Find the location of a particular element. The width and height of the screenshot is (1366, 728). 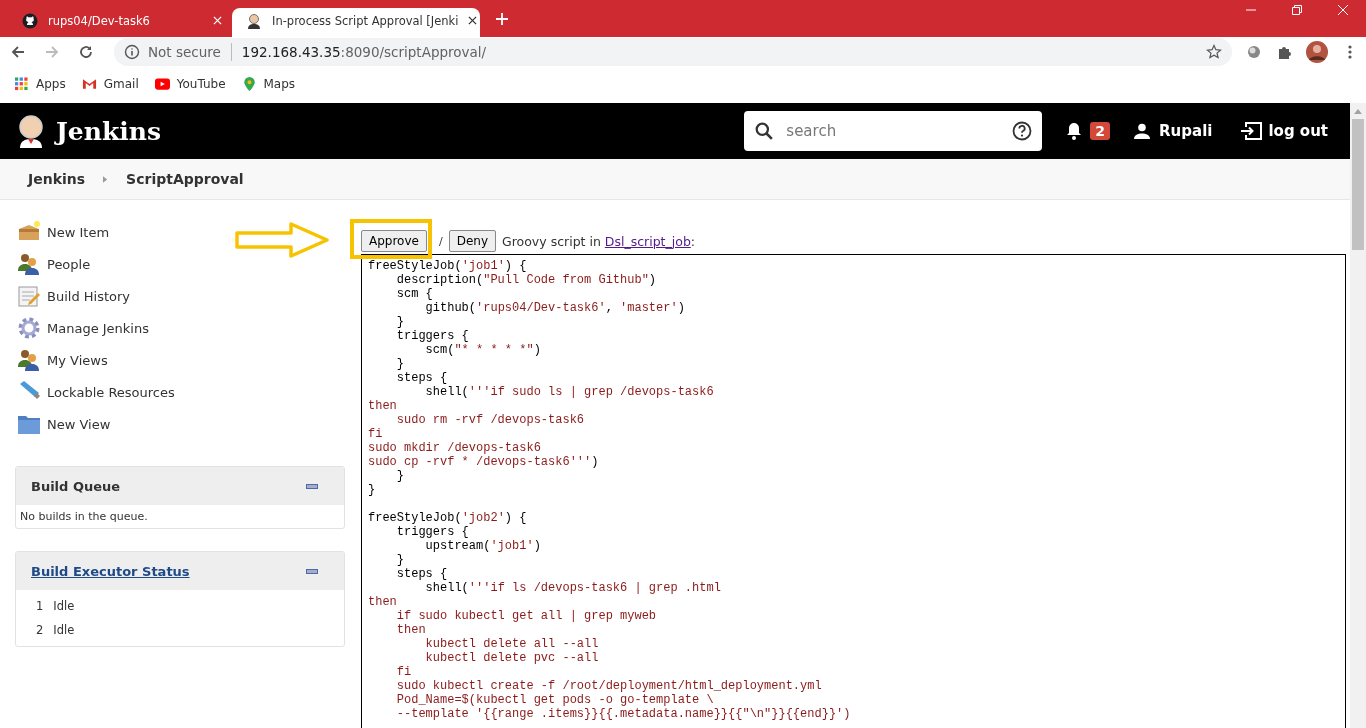

code-line: if sudo kubectl get all | grep myweb is located at coordinates (526, 616).